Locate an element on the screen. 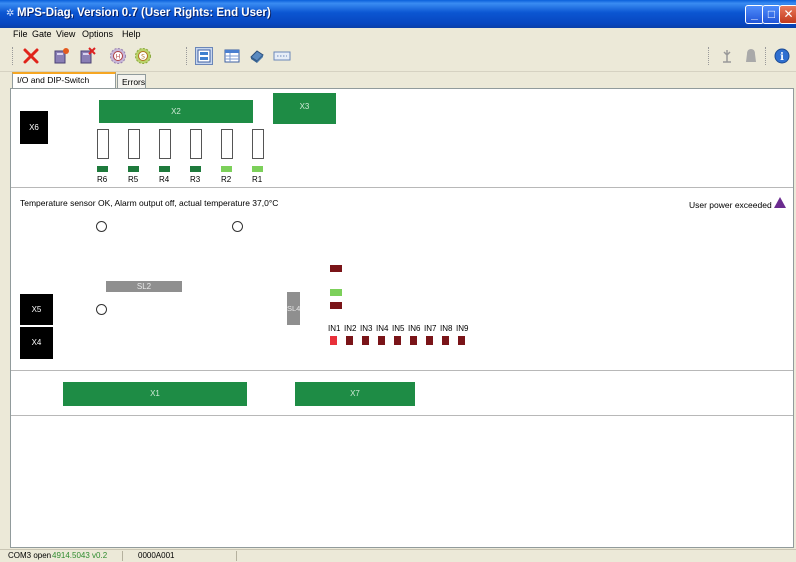  io-status-icon is located at coordinates (204, 56).